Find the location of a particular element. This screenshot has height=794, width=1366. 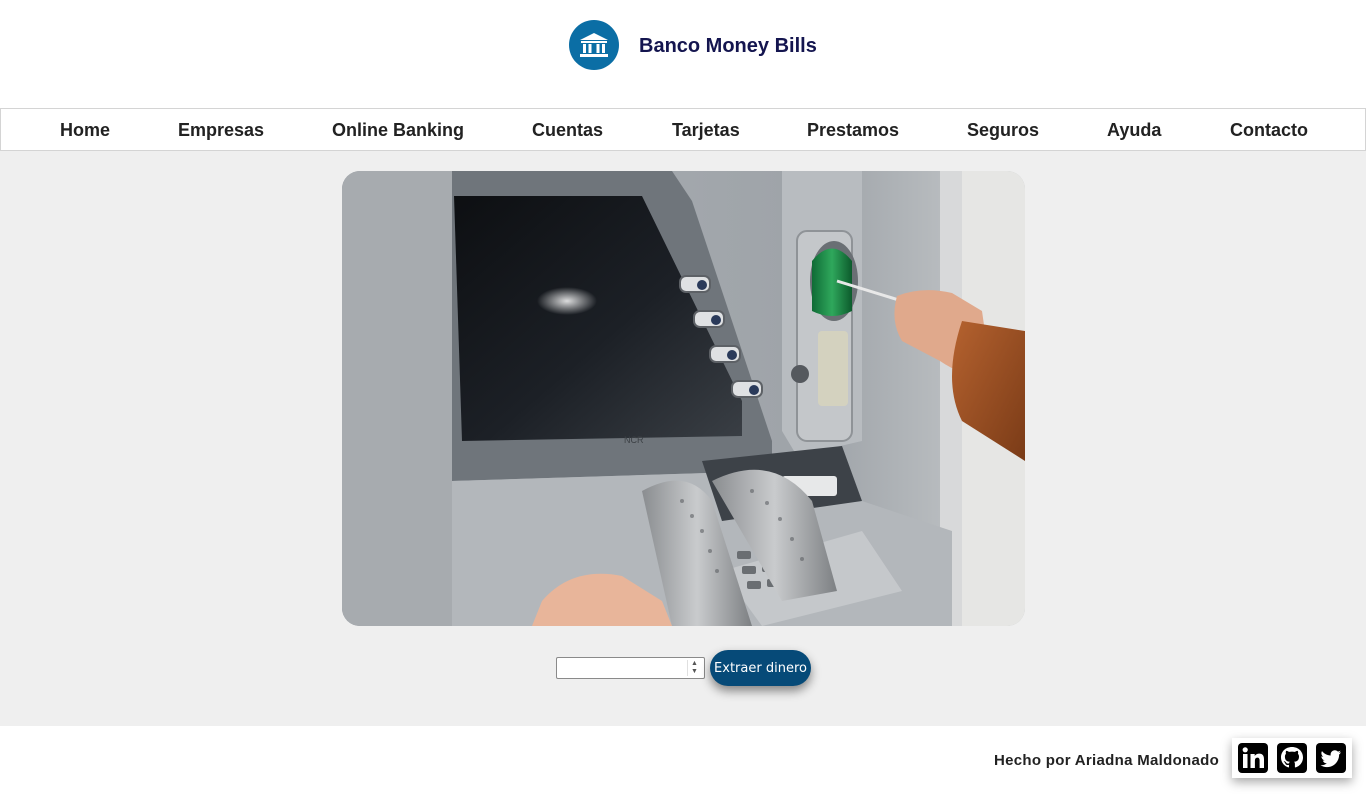

twitter-icon is located at coordinates (1330, 758).